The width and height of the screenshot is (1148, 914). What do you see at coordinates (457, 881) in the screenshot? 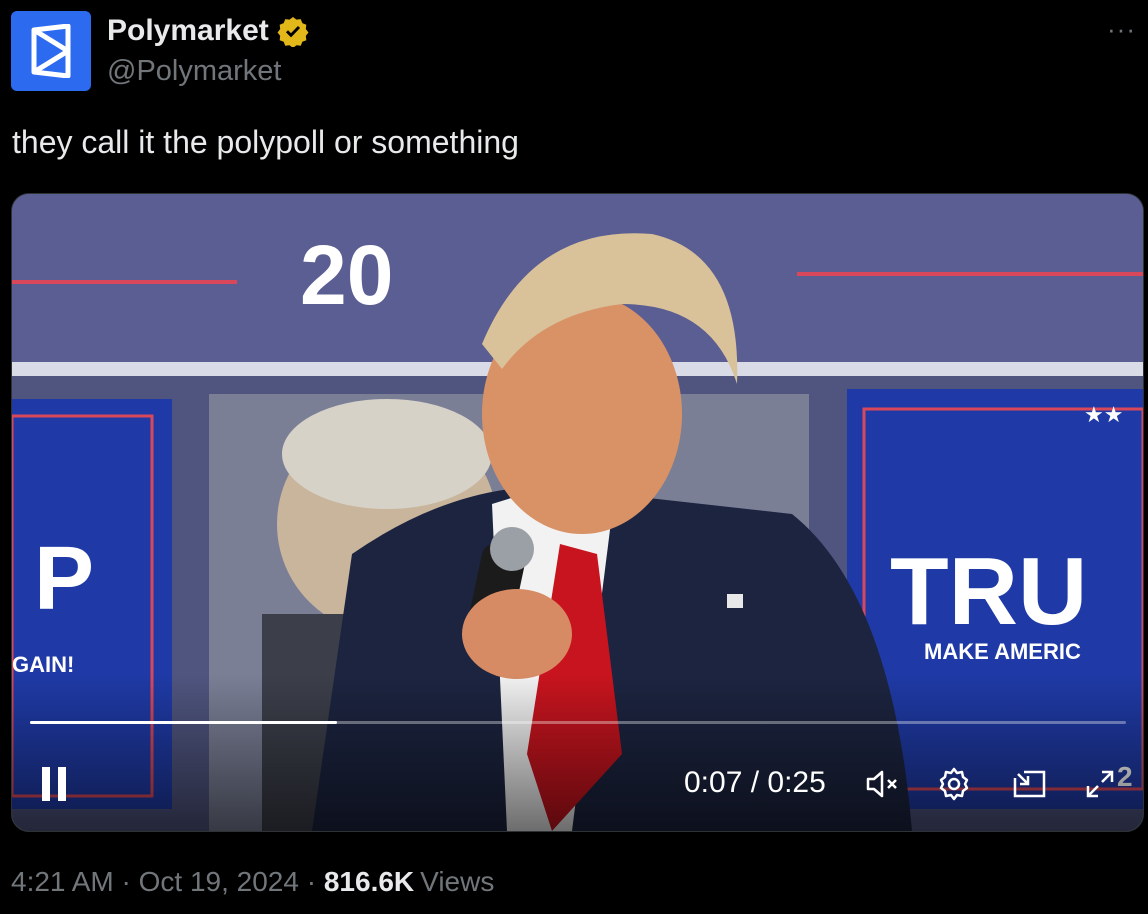
I see `views-label: Views` at bounding box center [457, 881].